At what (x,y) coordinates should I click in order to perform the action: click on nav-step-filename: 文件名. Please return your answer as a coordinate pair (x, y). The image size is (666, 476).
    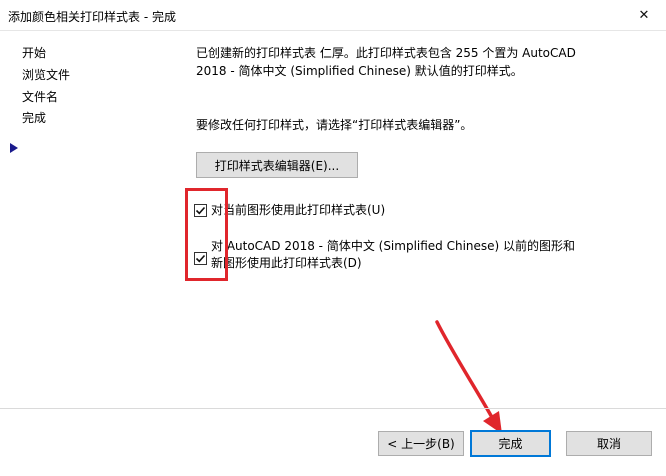
    Looking at the image, I should click on (40, 97).